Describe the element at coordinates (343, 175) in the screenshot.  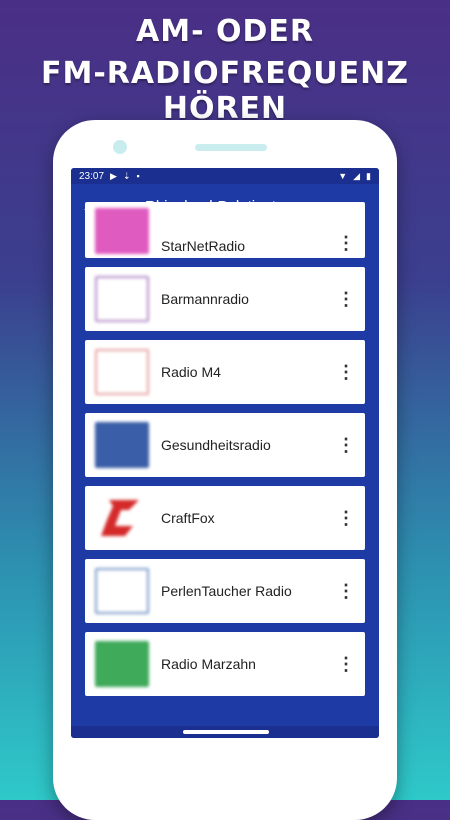
I see `wifi-icon: ▼` at that location.